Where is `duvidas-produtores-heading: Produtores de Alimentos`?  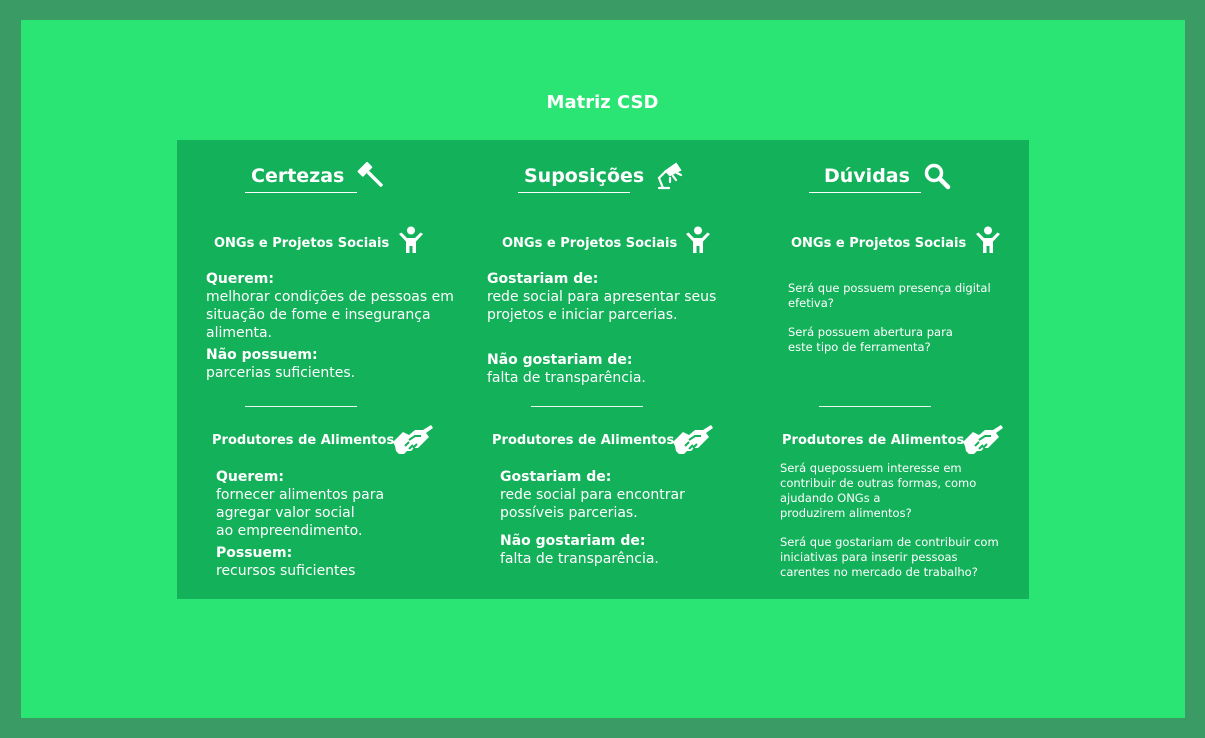
duvidas-produtores-heading: Produtores de Alimentos is located at coordinates (873, 440).